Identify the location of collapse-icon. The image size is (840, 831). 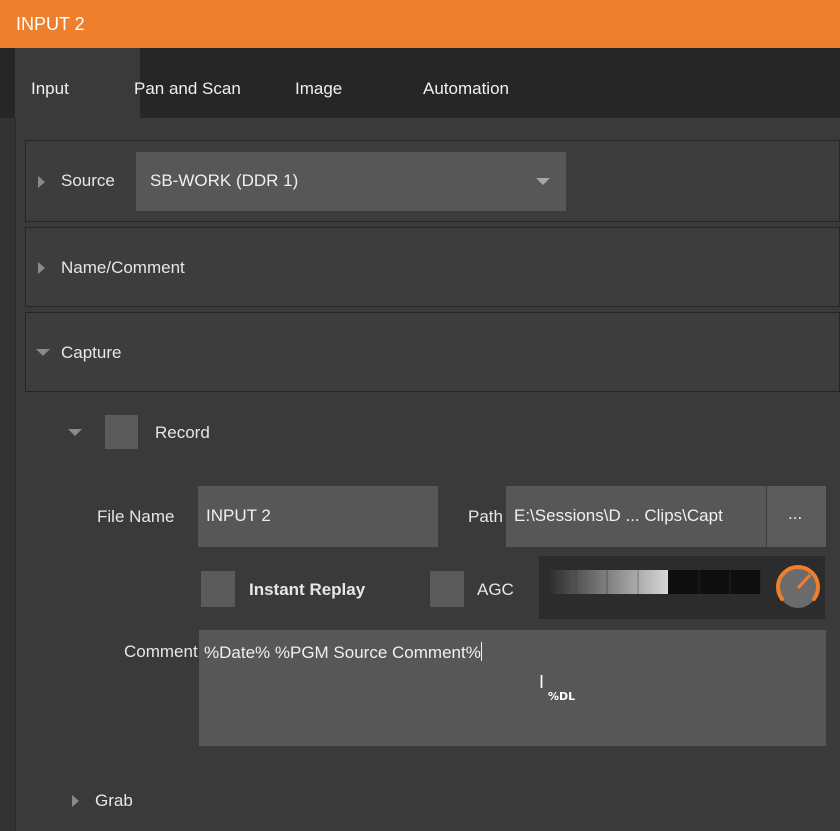
(43, 352).